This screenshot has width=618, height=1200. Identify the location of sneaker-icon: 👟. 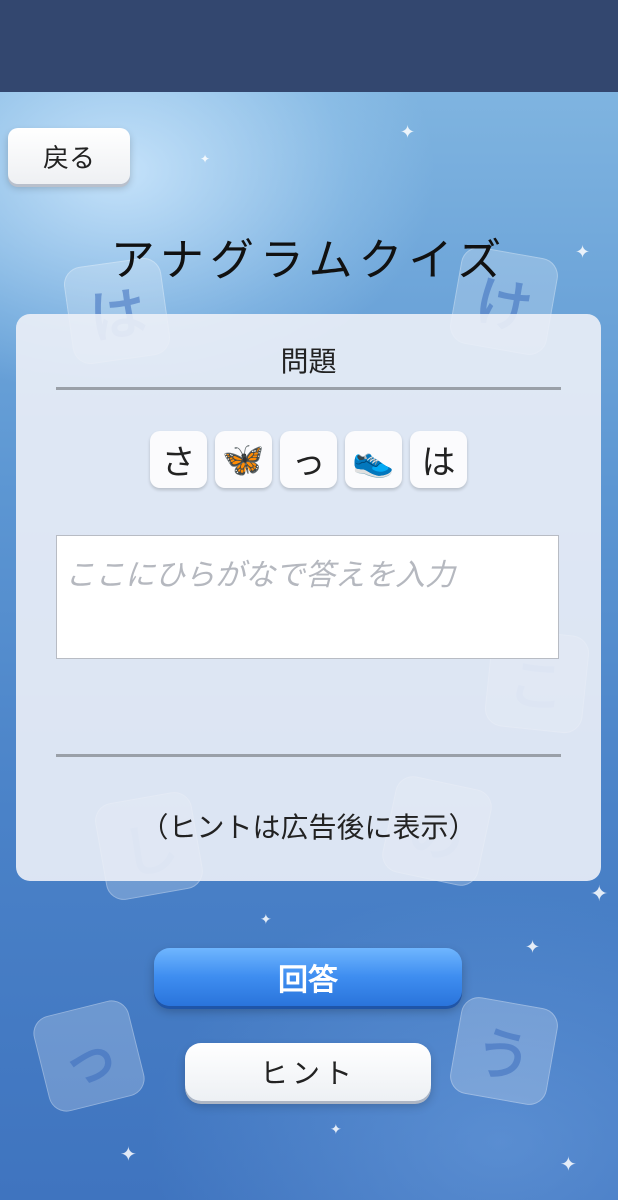
(373, 459).